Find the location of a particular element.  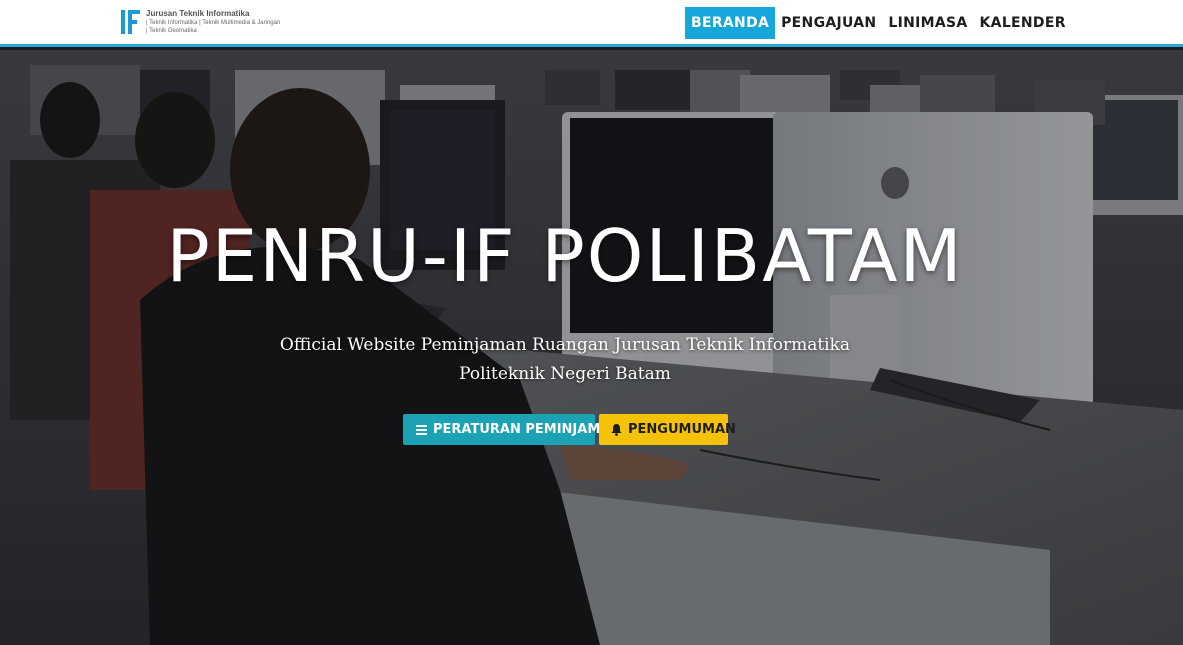

nav-item-pengajuan: PENGAJUAN is located at coordinates (828, 23).